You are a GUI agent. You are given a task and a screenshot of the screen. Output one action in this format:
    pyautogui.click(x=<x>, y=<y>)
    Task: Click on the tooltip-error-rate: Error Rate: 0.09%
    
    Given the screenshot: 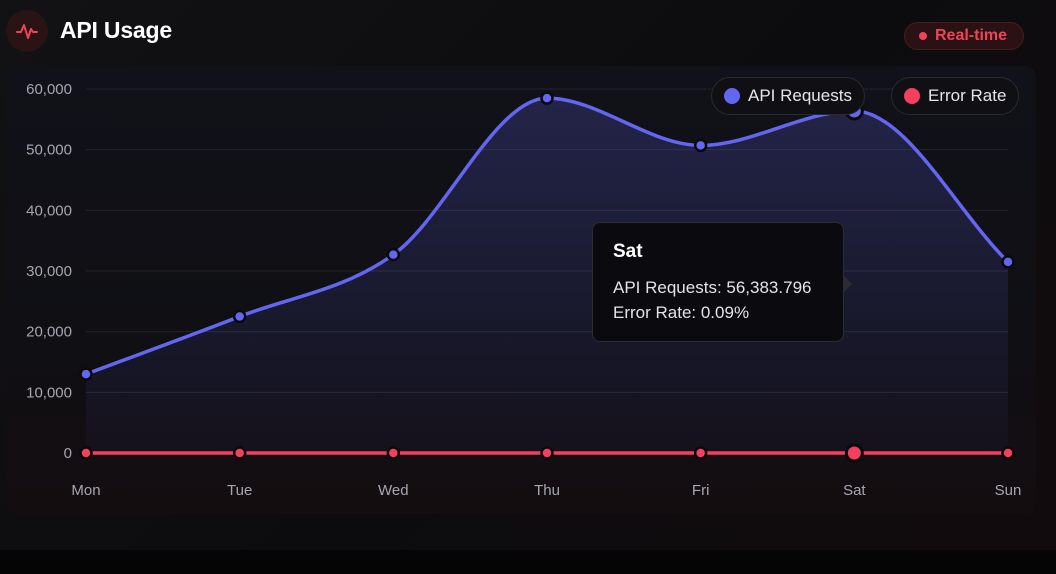 What is the action you would take?
    pyautogui.click(x=681, y=312)
    